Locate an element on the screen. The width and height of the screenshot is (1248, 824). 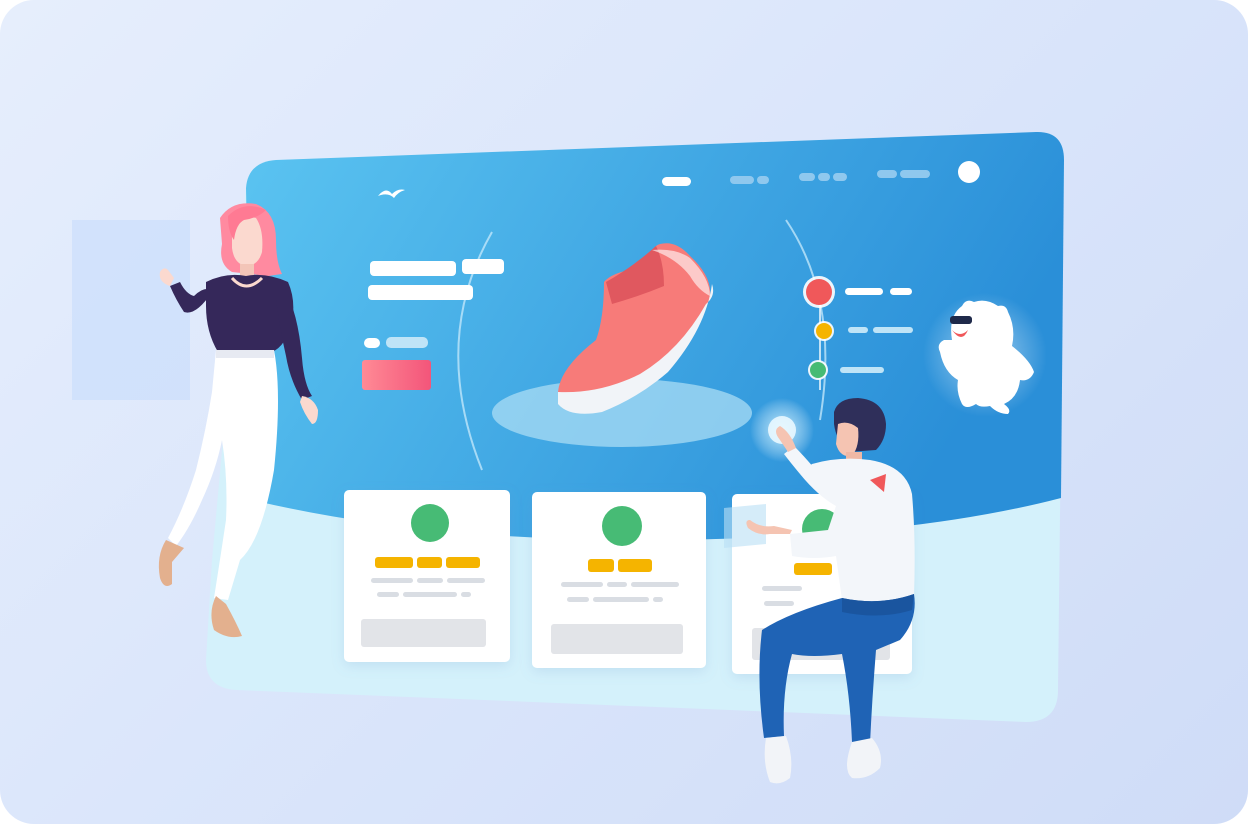
bear-mascot-icon is located at coordinates (985, 355).